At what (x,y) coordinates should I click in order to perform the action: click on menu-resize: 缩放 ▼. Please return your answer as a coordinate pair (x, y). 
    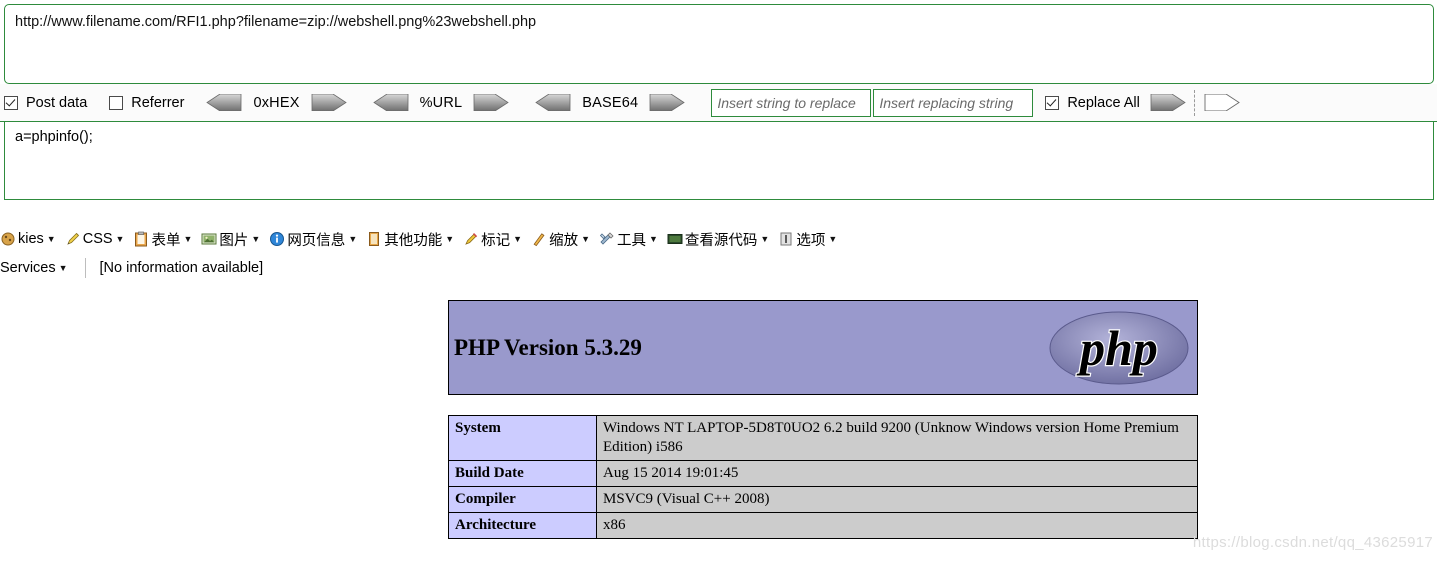
    Looking at the image, I should click on (560, 239).